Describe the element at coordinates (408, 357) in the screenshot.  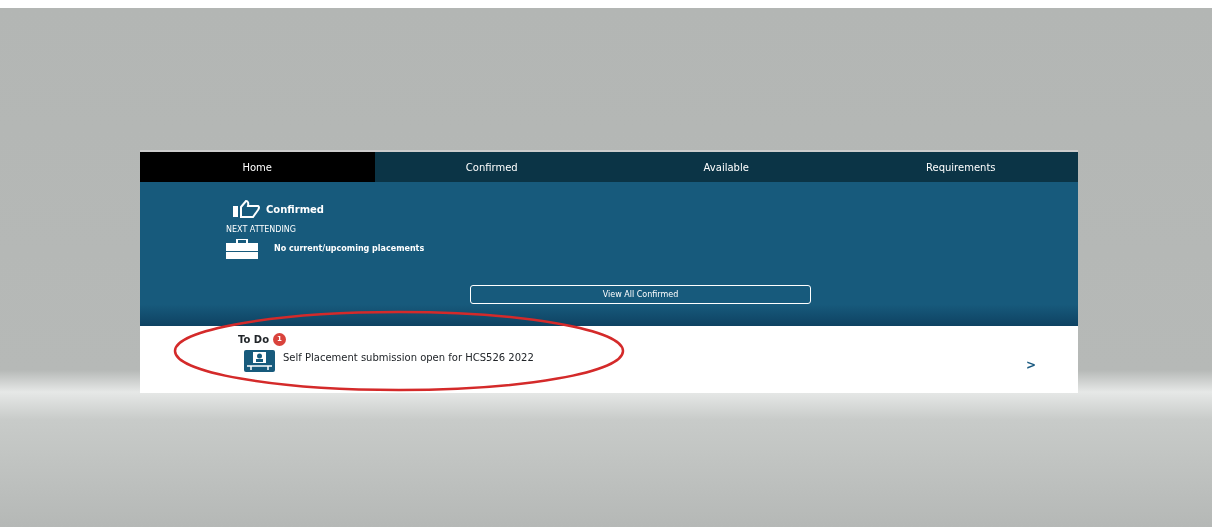
I see `todo-item: Self Placement submission open for HCS526 2022` at that location.